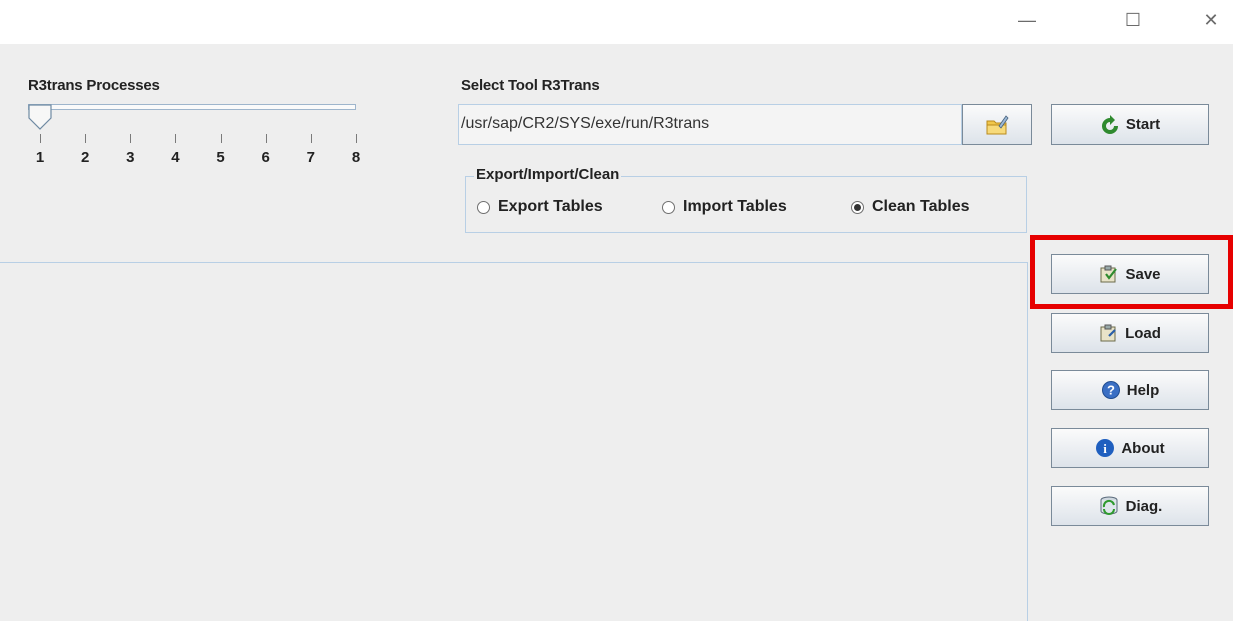  I want to click on about-button: i About, so click(1130, 448).